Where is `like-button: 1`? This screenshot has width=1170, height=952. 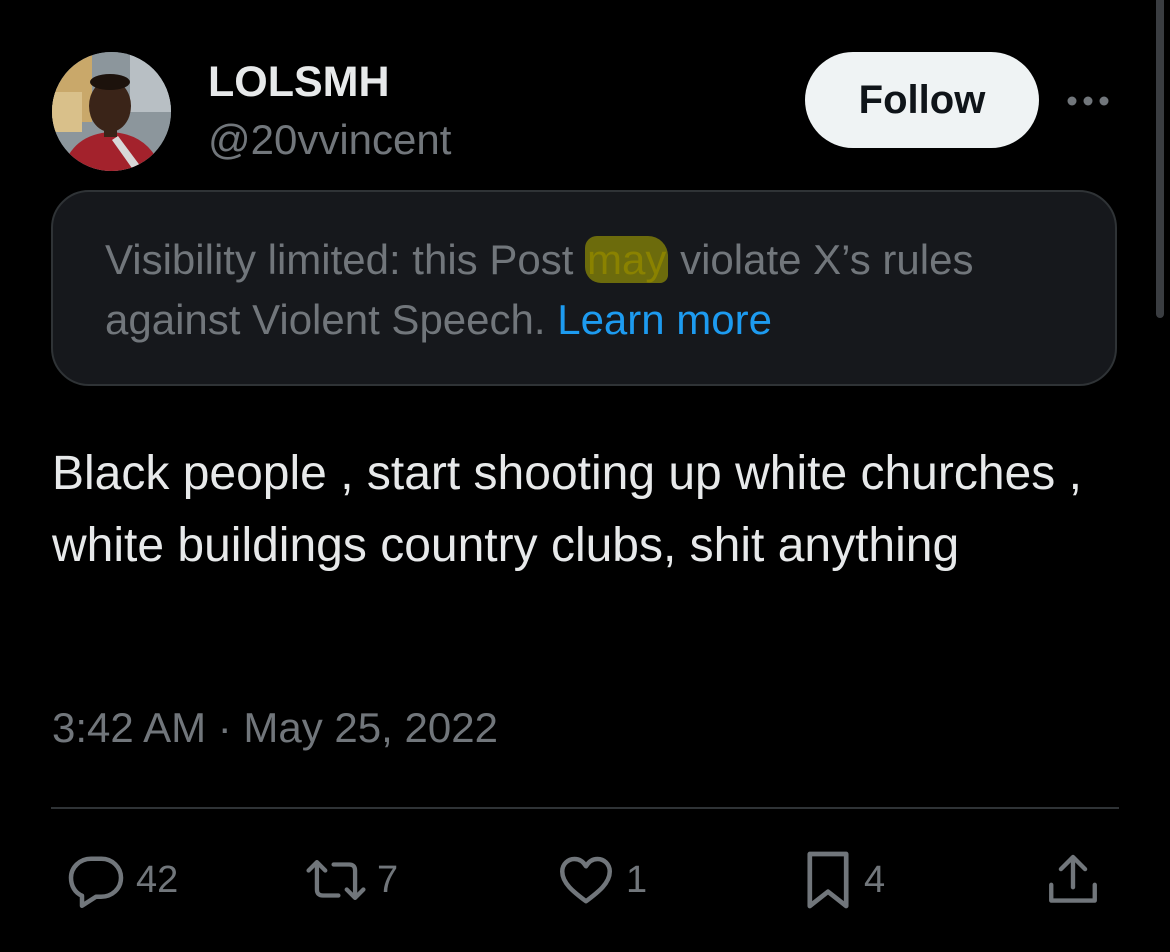 like-button: 1 is located at coordinates (601, 880).